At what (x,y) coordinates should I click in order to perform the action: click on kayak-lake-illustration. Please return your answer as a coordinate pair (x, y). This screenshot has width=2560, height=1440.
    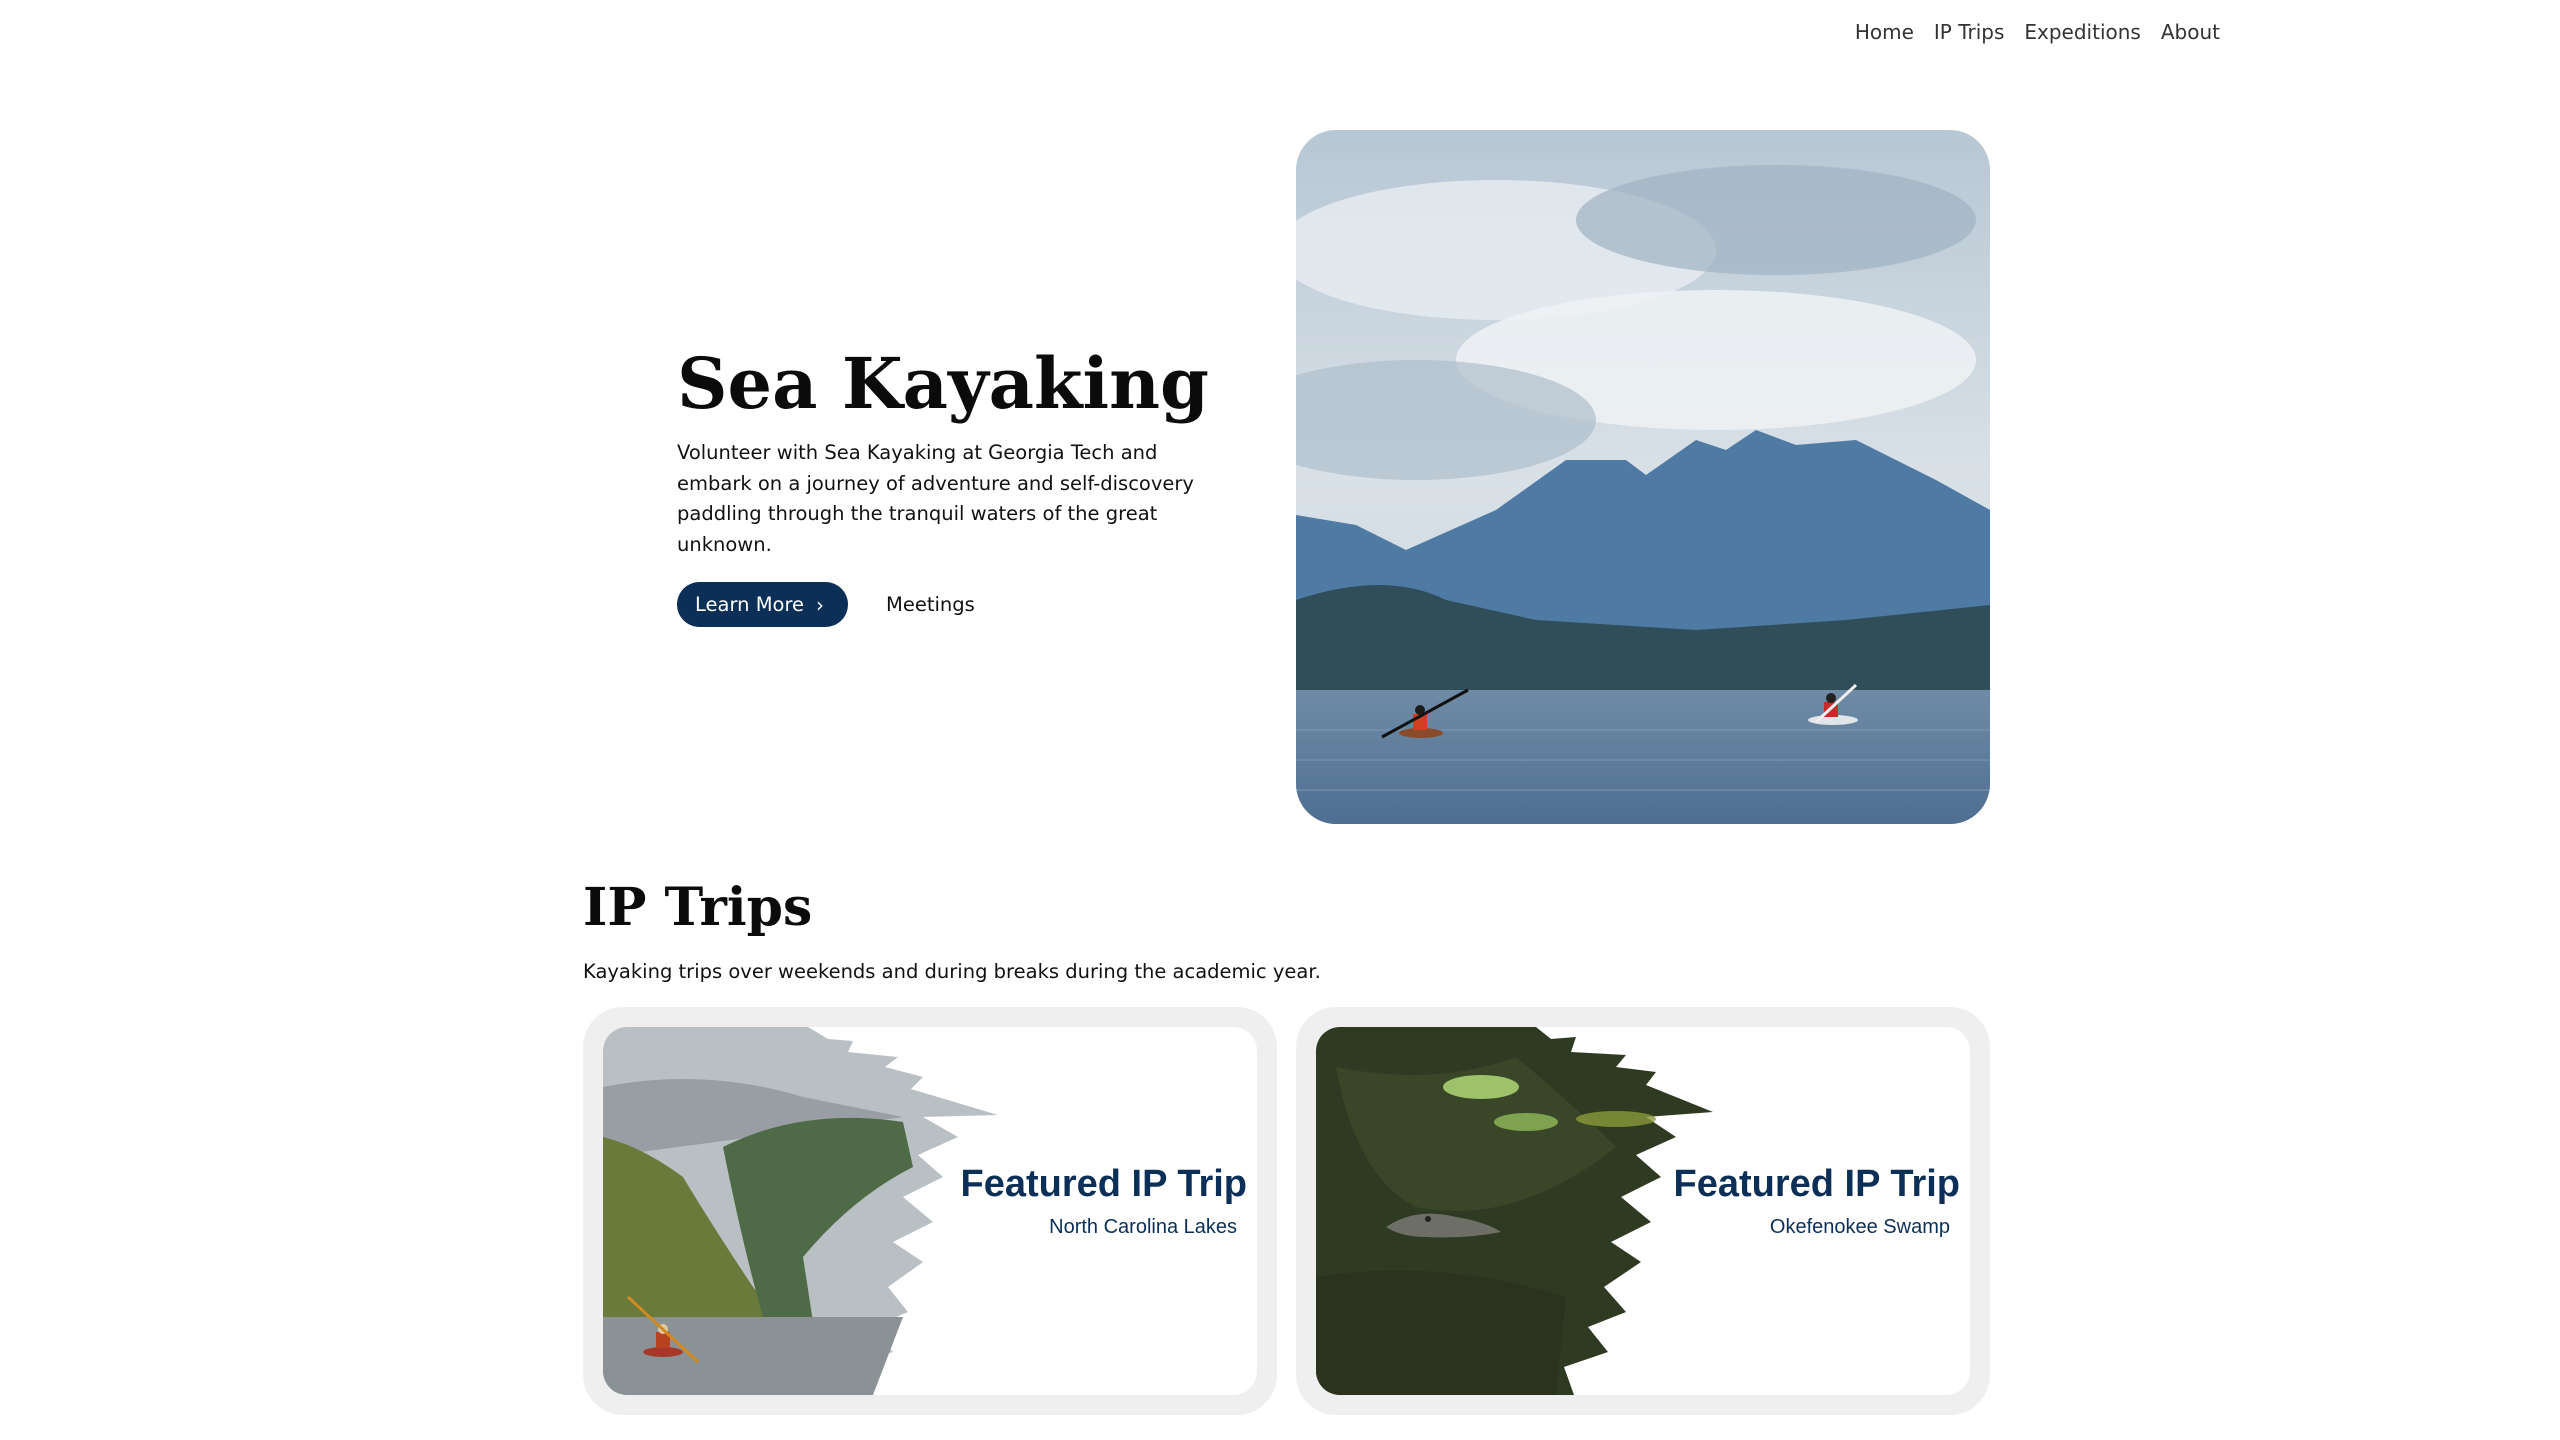
    Looking at the image, I should click on (1643, 477).